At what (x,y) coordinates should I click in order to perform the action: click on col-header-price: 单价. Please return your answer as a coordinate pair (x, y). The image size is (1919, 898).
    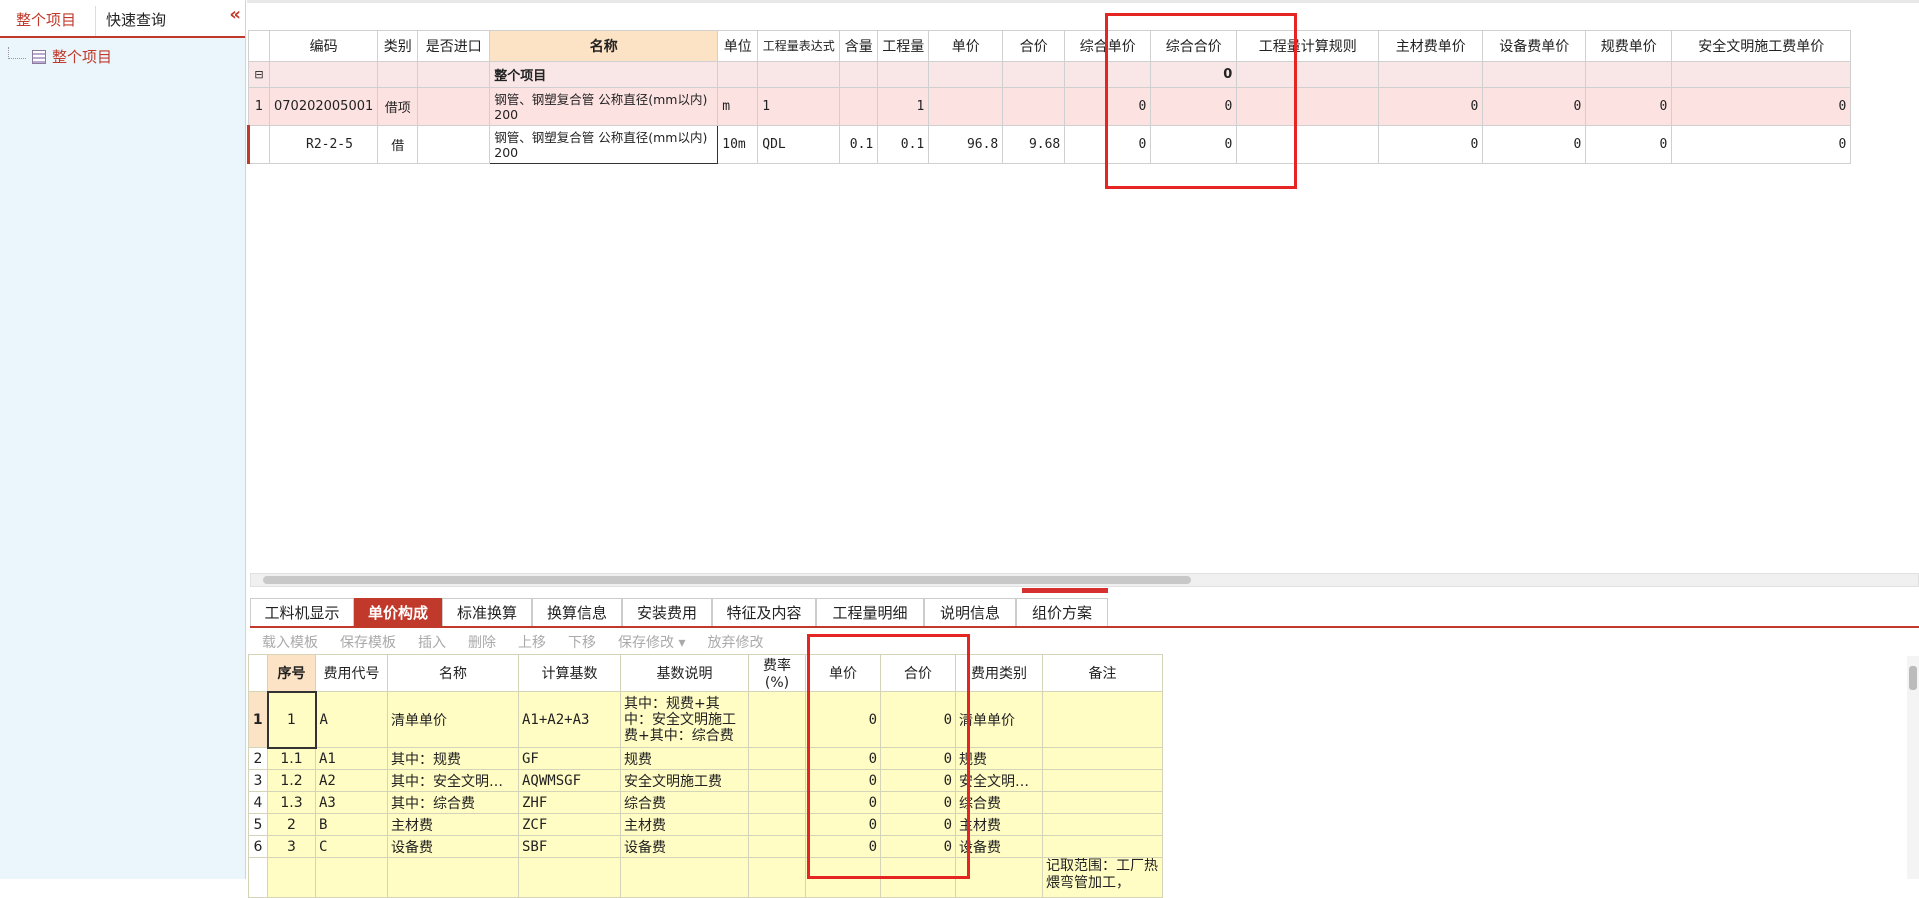
    Looking at the image, I should click on (966, 46).